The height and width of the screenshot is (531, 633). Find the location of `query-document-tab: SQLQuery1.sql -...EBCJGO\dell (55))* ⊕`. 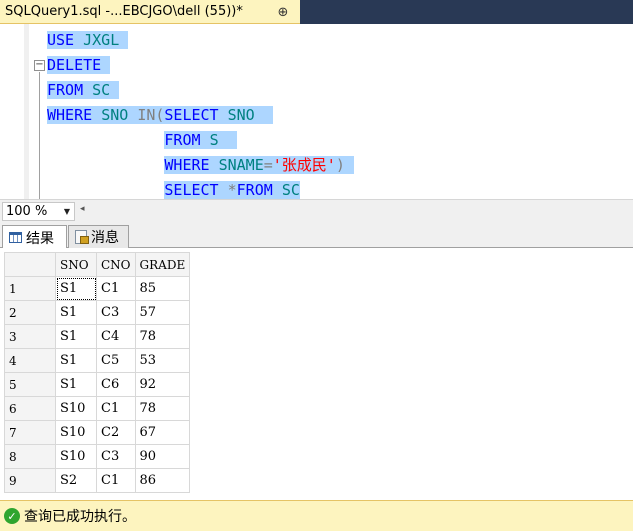

query-document-tab: SQLQuery1.sql -...EBCJGO\dell (55))* ⊕ is located at coordinates (150, 12).